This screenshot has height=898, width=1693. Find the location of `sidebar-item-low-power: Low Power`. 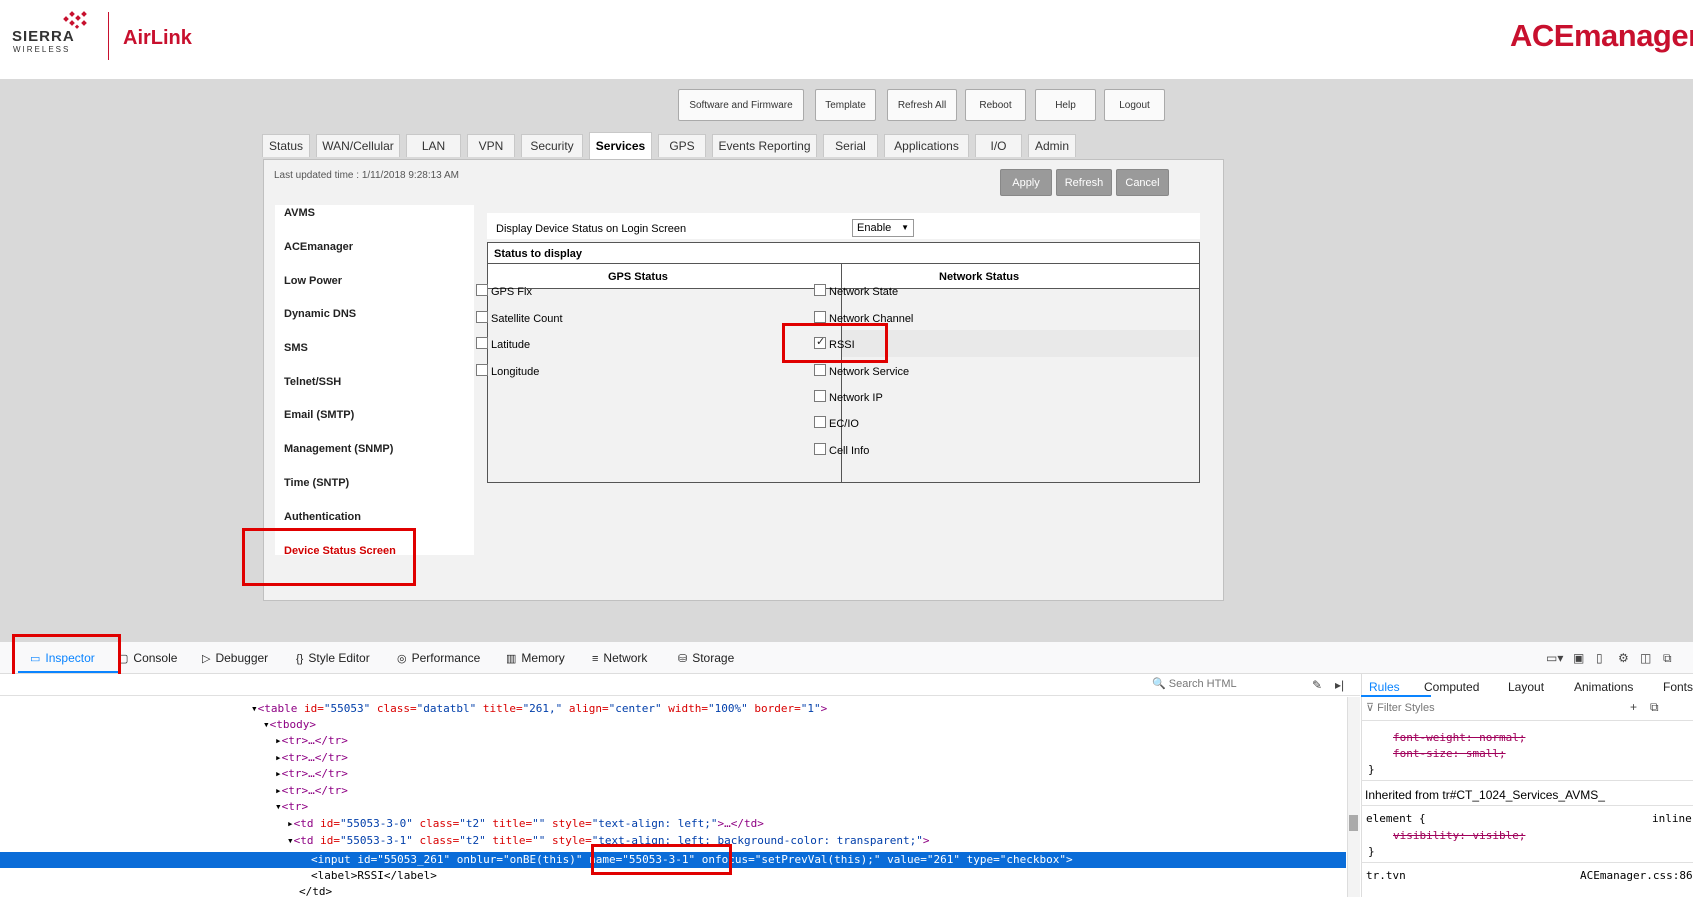

sidebar-item-low-power: Low Power is located at coordinates (313, 281).